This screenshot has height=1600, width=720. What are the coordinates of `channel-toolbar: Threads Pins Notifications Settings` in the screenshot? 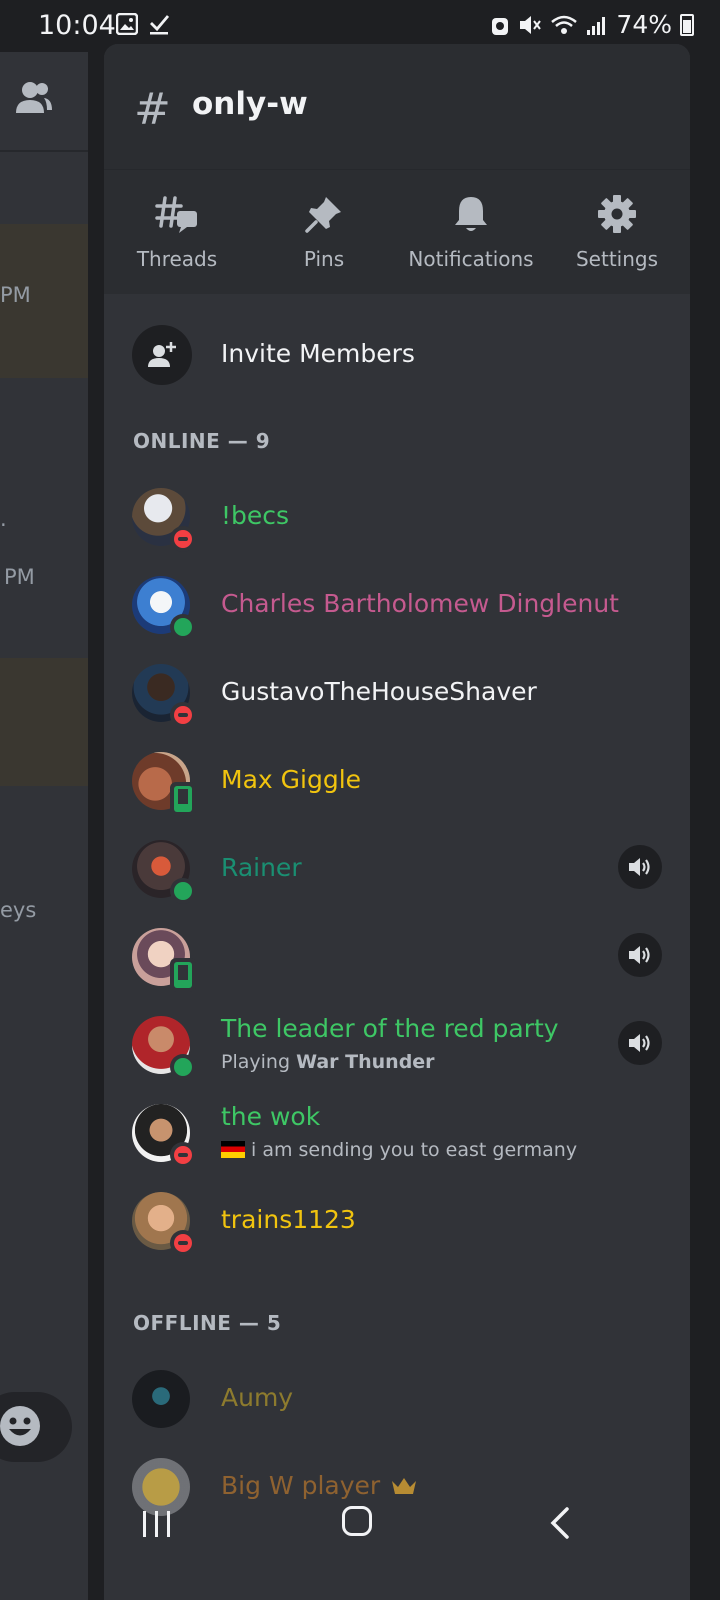 It's located at (397, 232).